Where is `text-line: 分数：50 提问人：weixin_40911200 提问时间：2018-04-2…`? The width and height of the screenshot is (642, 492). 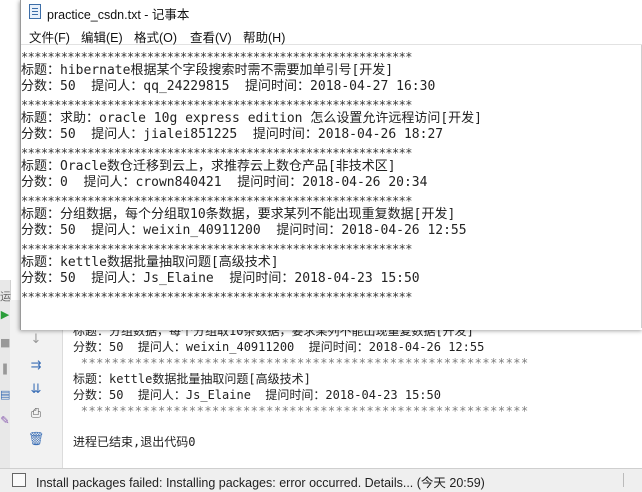
text-line: 分数：50 提问人：weixin_40911200 提问时间：2018-04-2… is located at coordinates (244, 230).